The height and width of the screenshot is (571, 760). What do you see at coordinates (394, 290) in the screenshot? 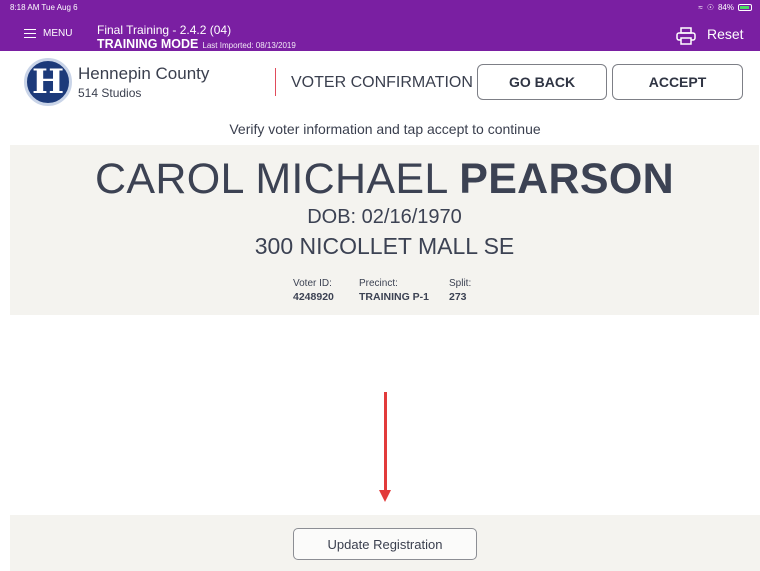
I see `precinct-block: Precinct: TRAINING P-1` at bounding box center [394, 290].